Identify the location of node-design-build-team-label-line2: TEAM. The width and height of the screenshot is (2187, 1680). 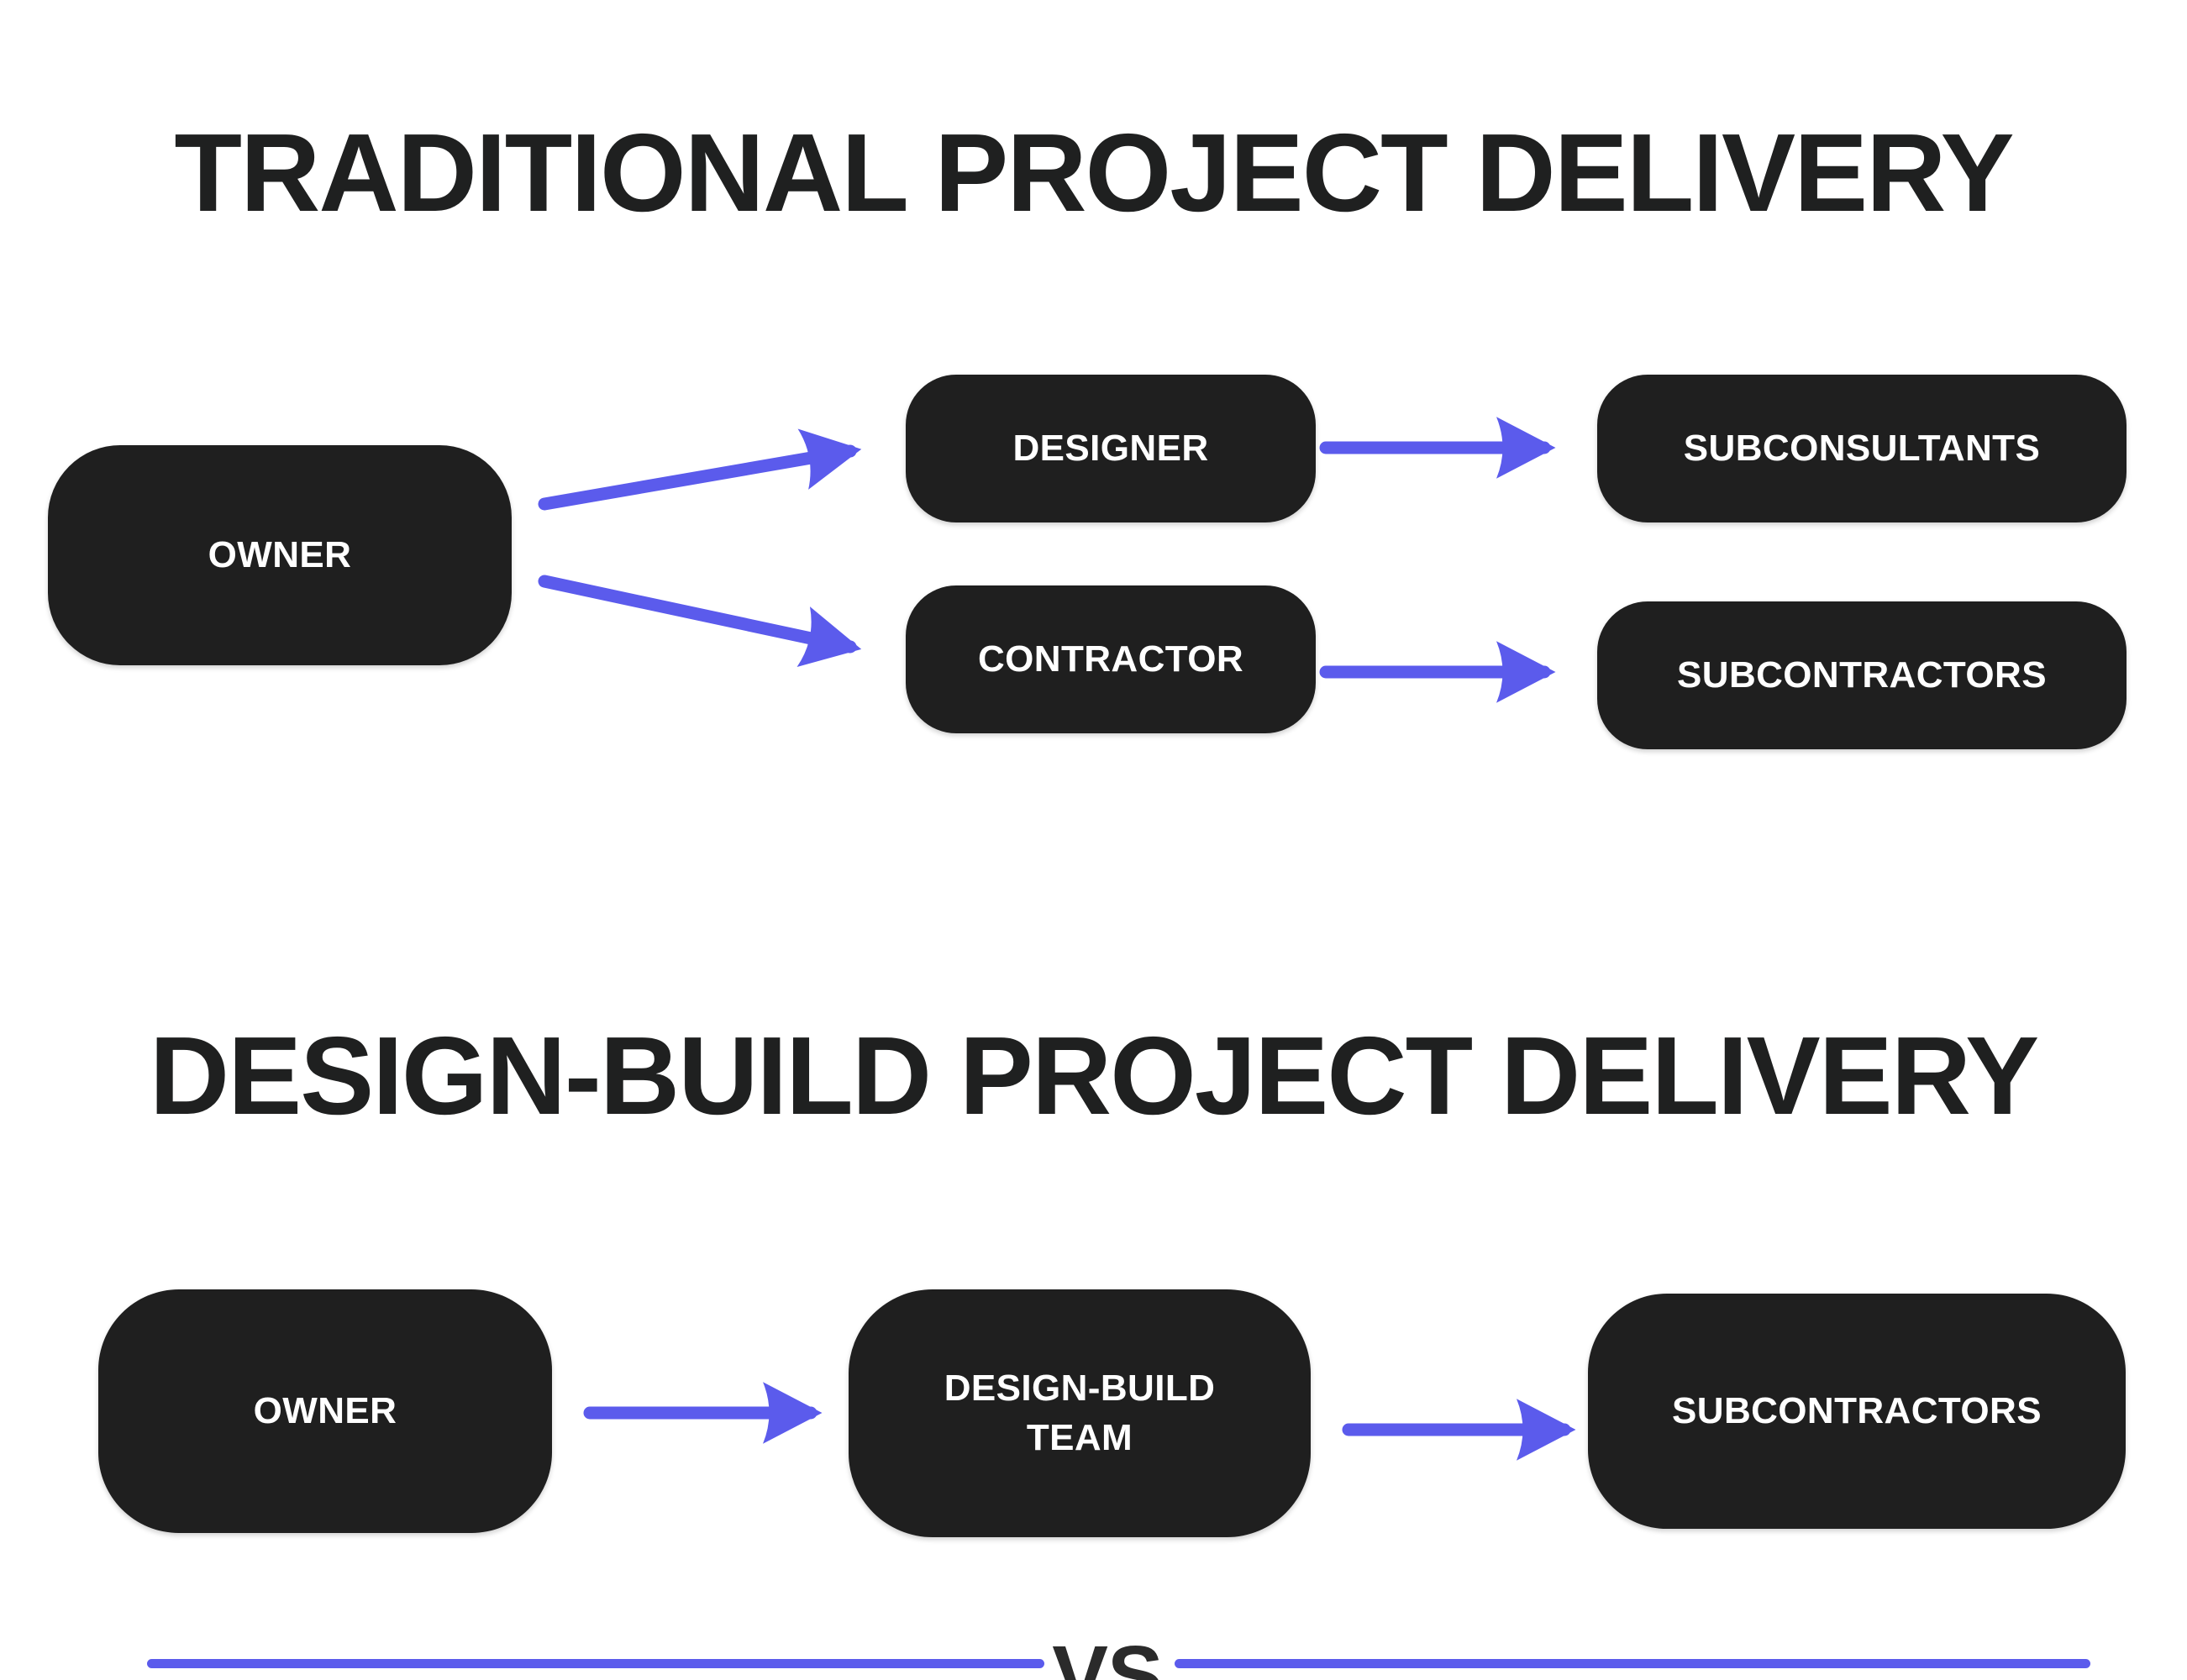
(1080, 1437).